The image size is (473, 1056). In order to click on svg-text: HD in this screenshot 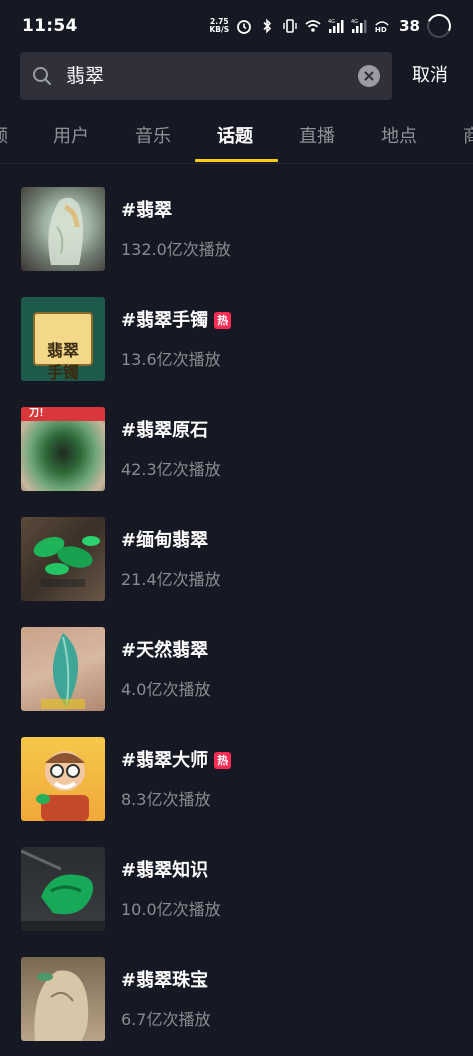, I will do `click(381, 29)`.